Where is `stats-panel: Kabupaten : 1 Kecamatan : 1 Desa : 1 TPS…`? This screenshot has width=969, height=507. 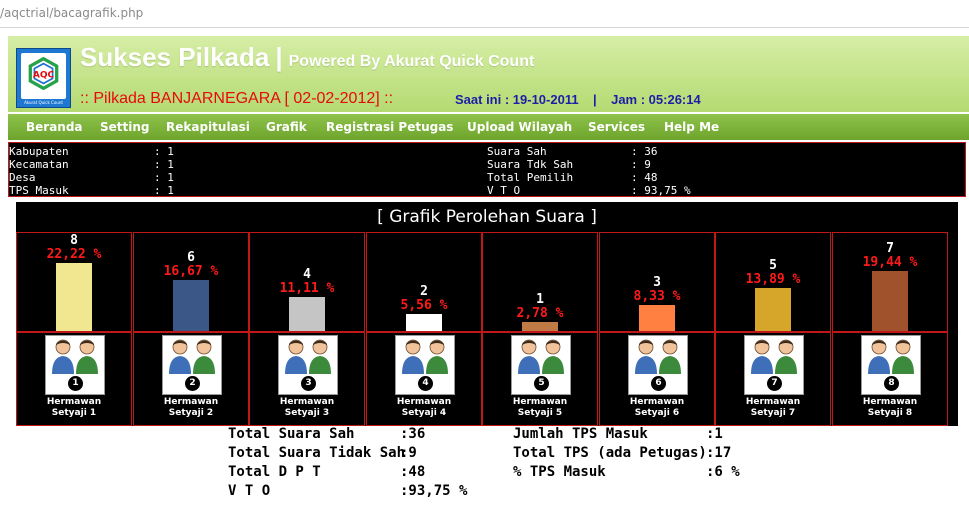
stats-panel: Kabupaten : 1 Kecamatan : 1 Desa : 1 TPS… is located at coordinates (487, 169).